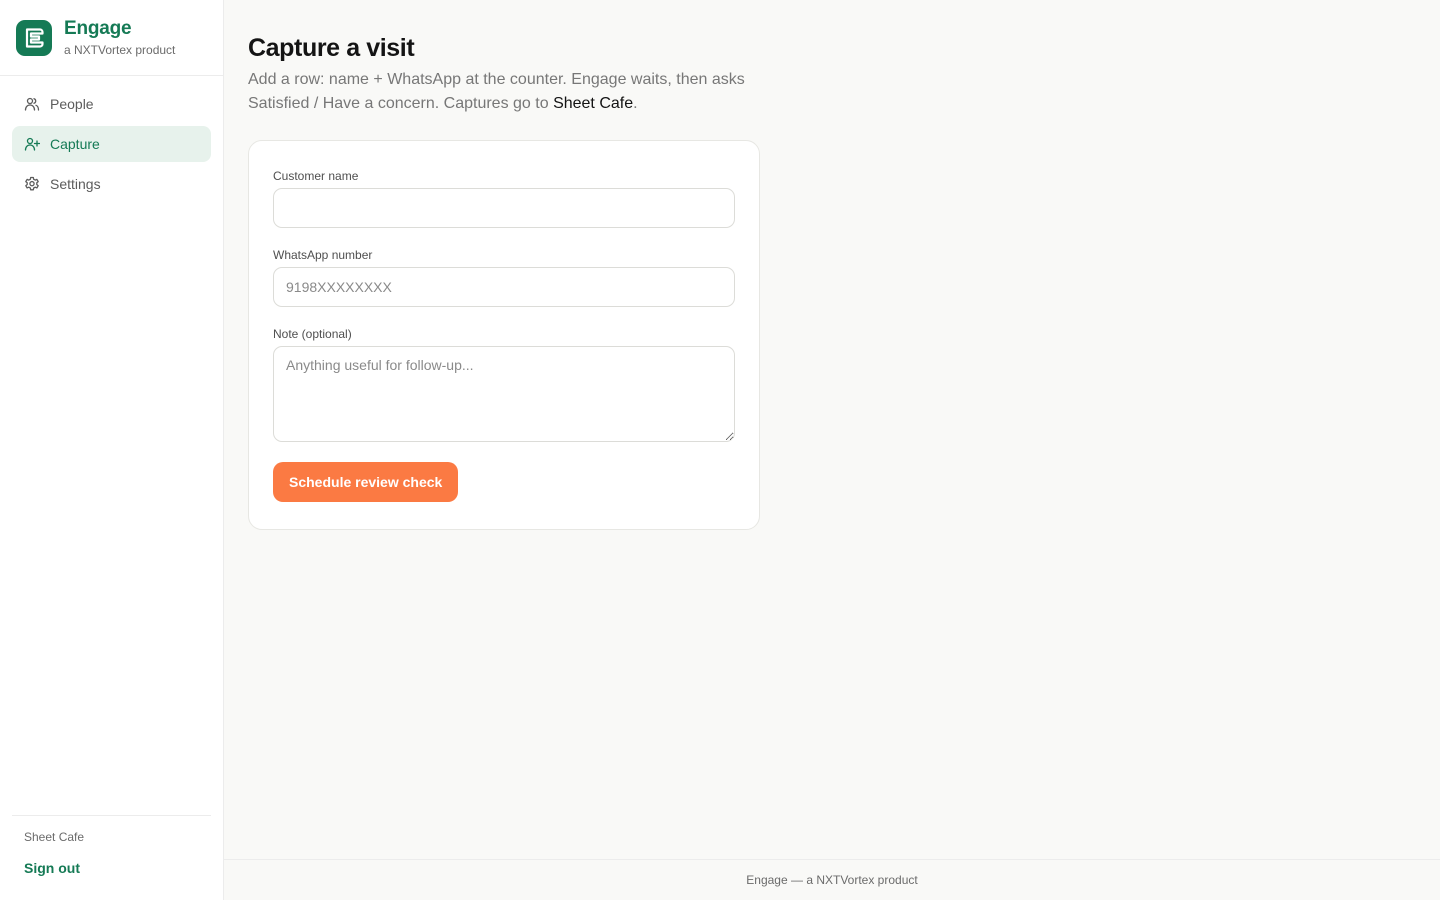 This screenshot has width=1440, height=900. What do you see at coordinates (75, 144) in the screenshot?
I see `sidebar-item-label: Capture` at bounding box center [75, 144].